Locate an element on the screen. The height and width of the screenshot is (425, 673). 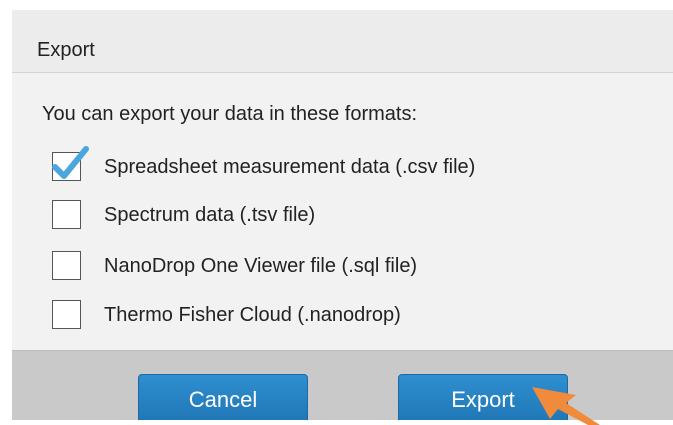
checkbox-sql is located at coordinates (66, 265).